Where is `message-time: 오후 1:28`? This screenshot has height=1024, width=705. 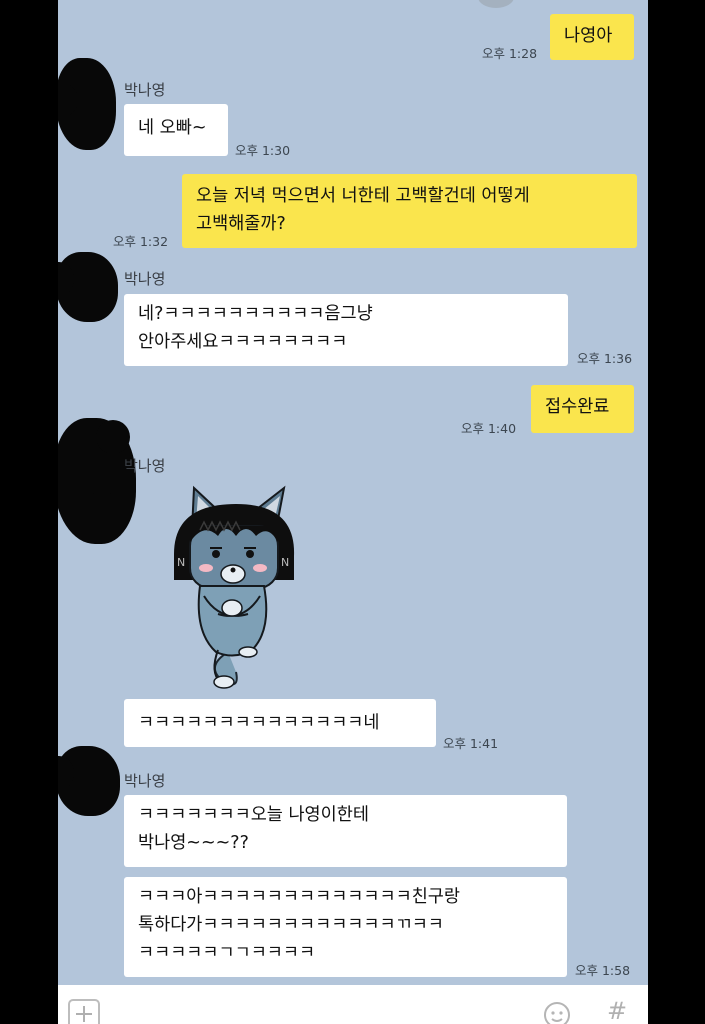 message-time: 오후 1:28 is located at coordinates (510, 53).